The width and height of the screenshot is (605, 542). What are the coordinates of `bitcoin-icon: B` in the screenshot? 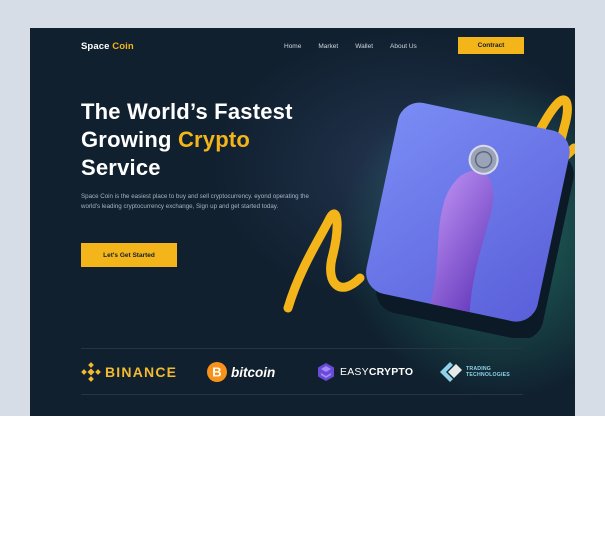 It's located at (217, 372).